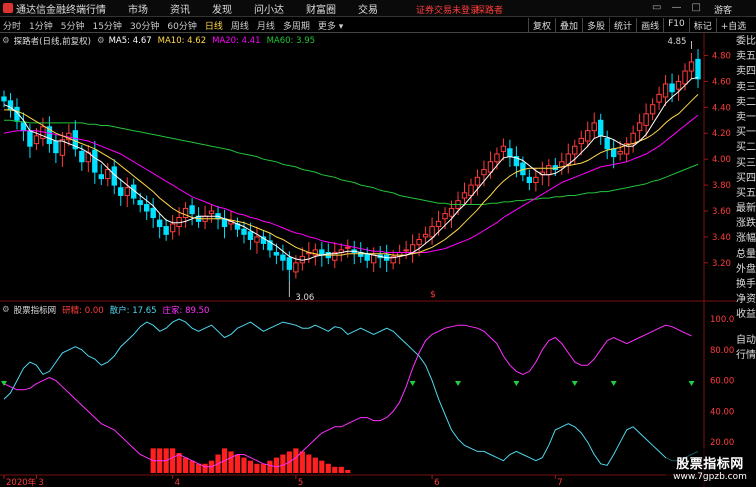 This screenshot has width=756, height=487. What do you see at coordinates (746, 72) in the screenshot?
I see `quote-label: 卖四` at bounding box center [746, 72].